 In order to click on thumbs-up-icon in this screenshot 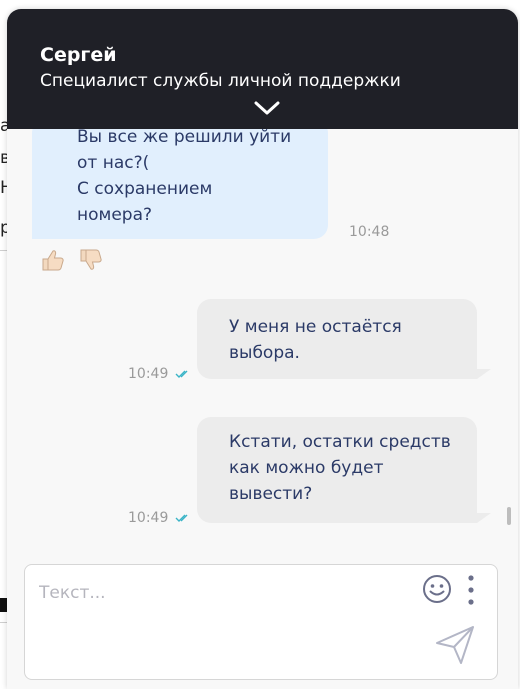, I will do `click(53, 260)`.